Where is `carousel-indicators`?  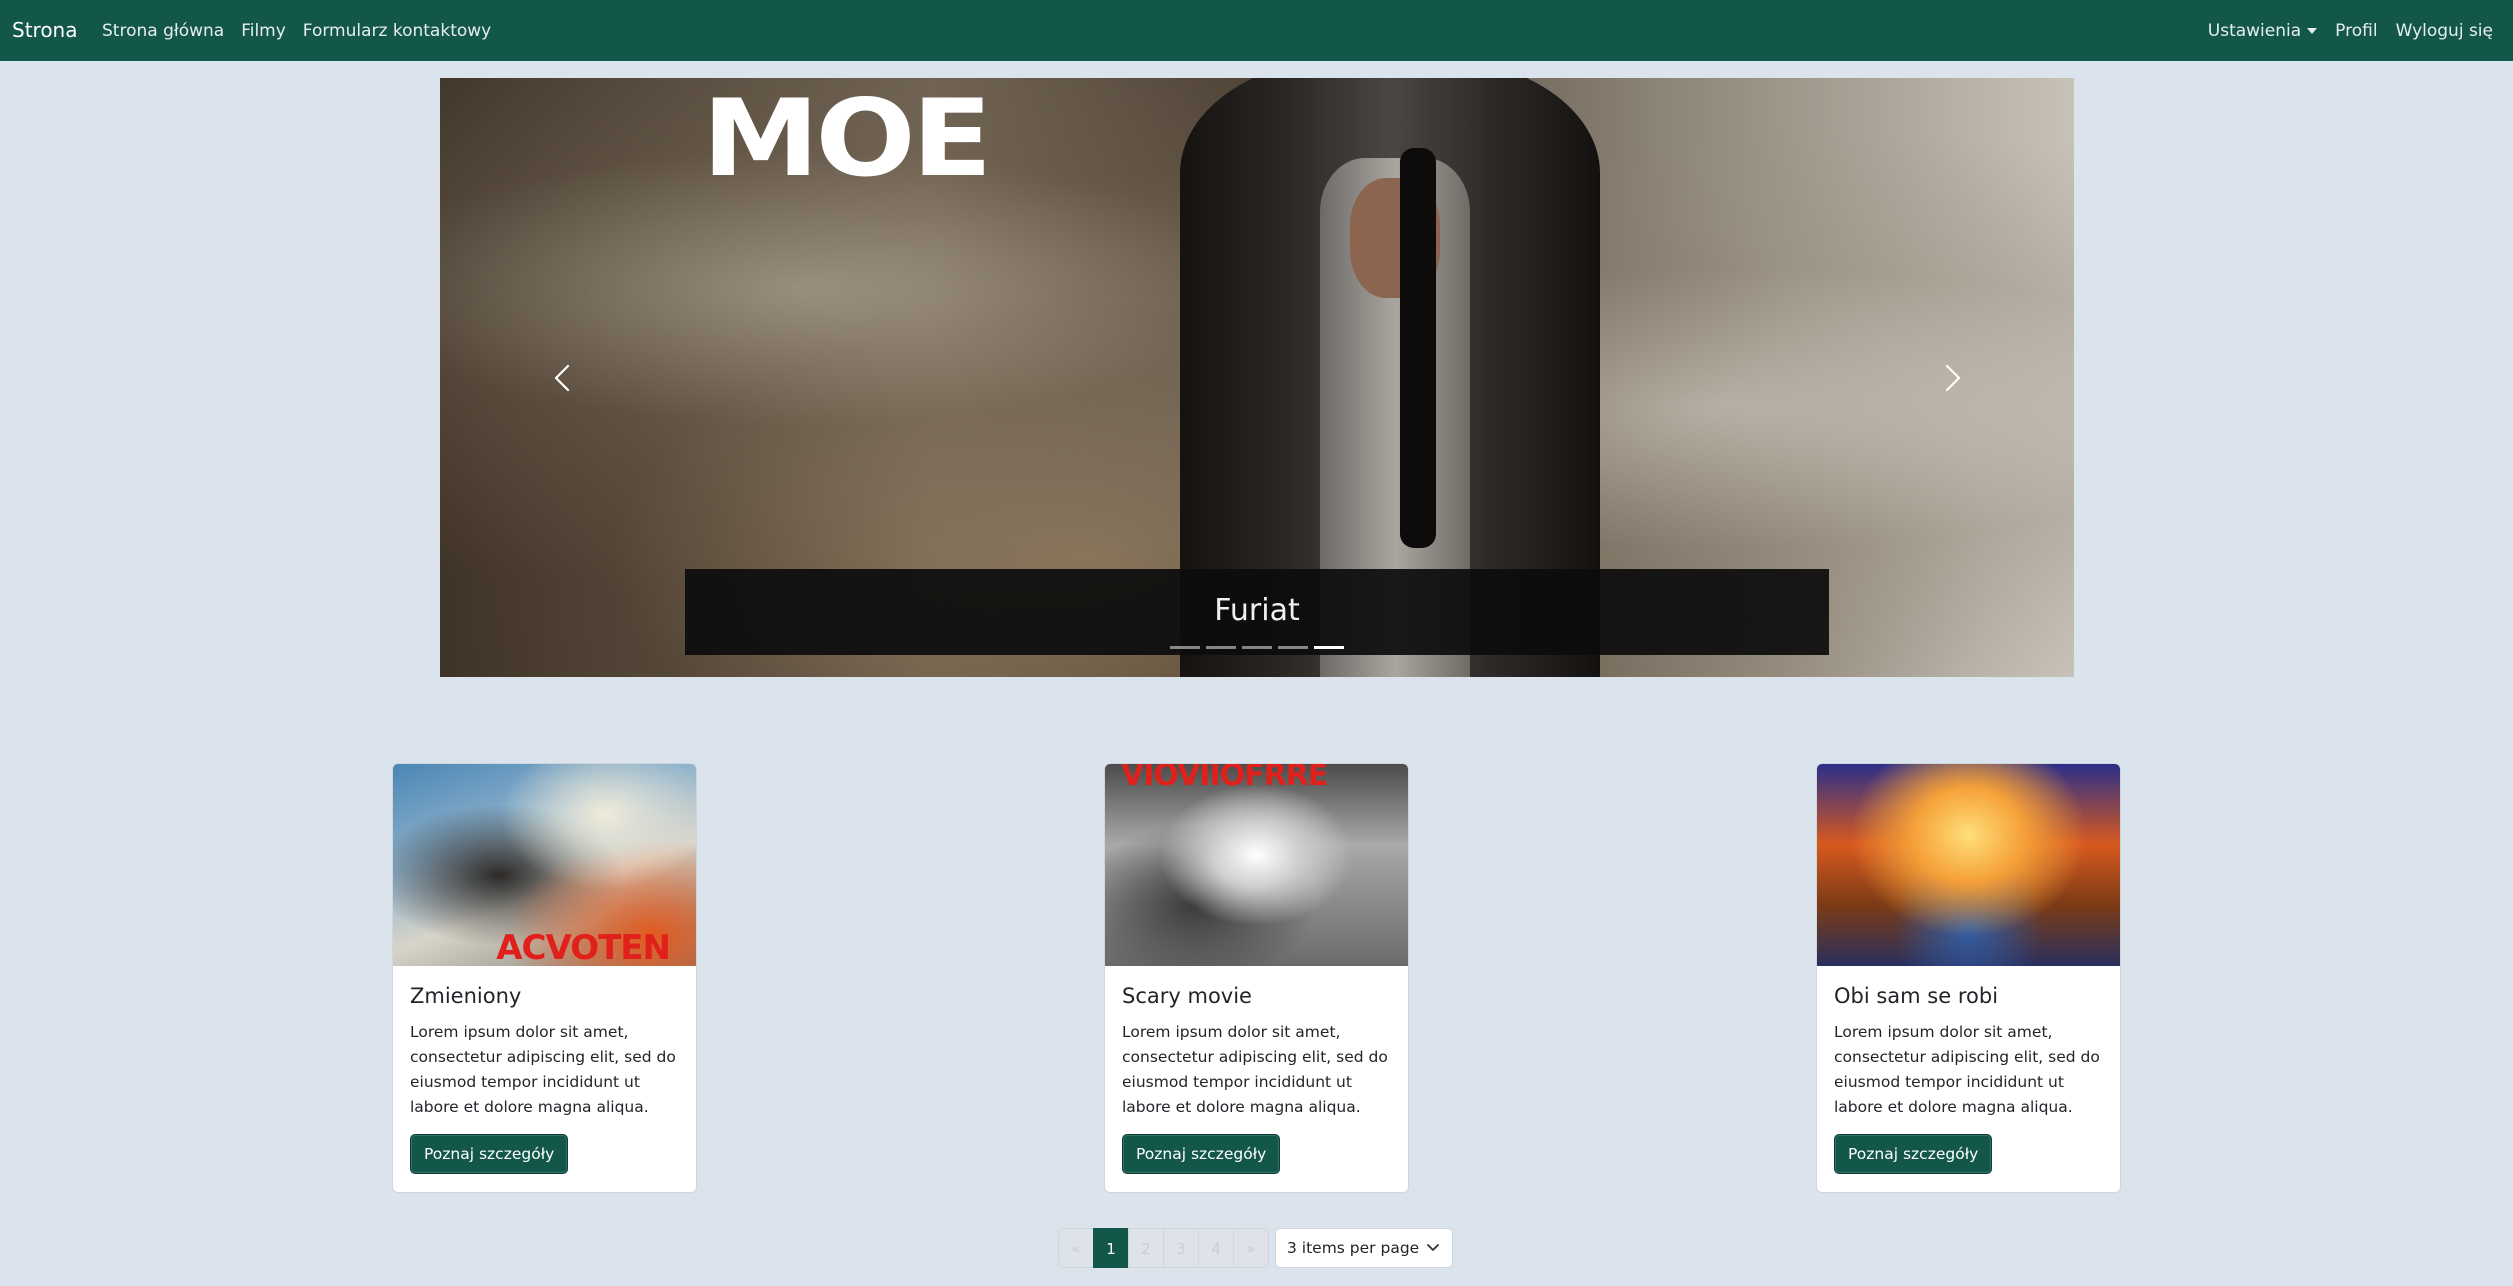
carousel-indicators is located at coordinates (1257, 647).